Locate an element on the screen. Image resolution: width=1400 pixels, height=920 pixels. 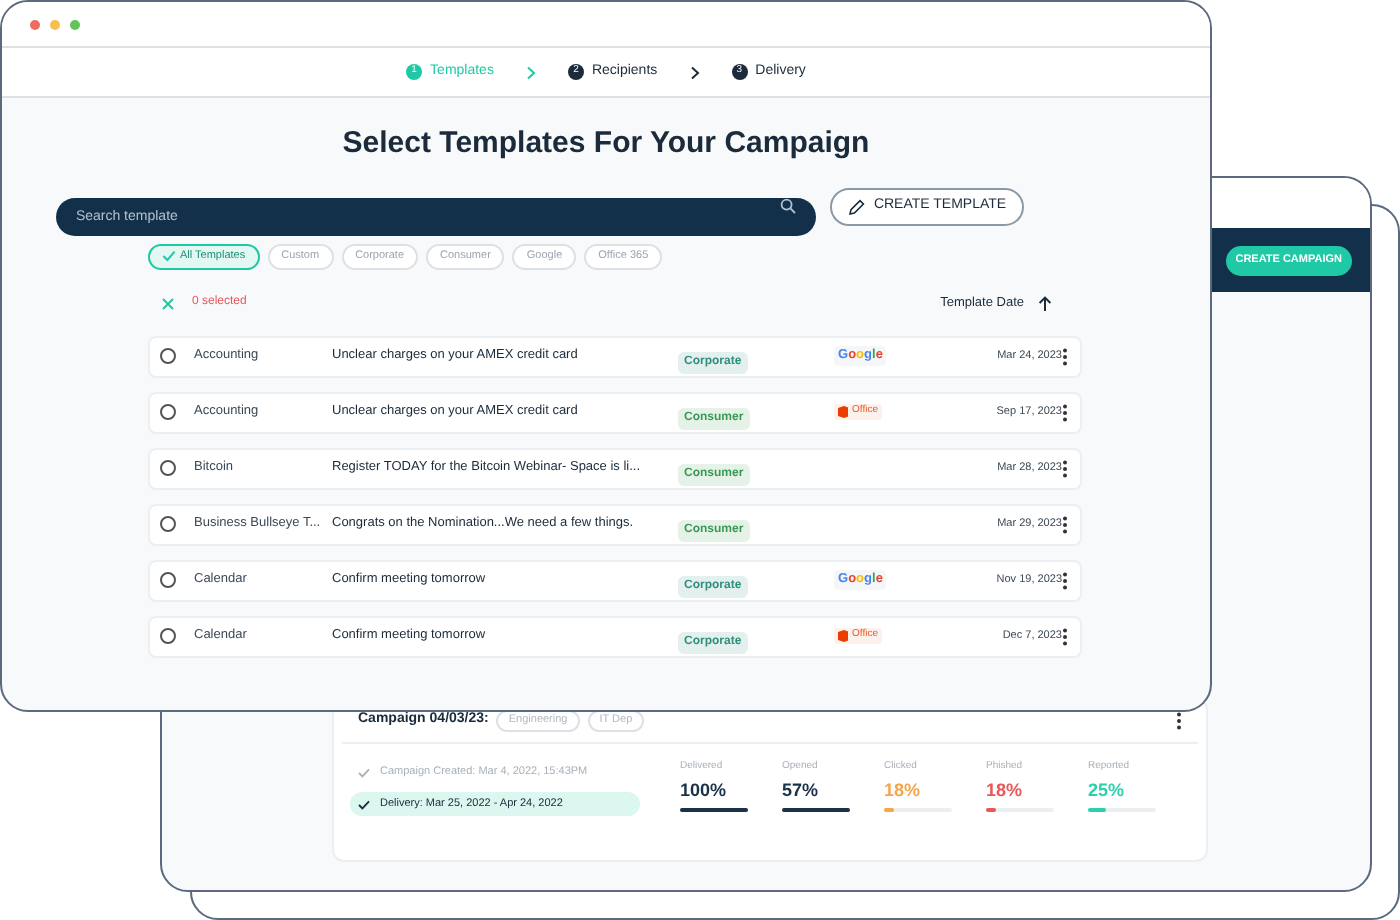
pencil-icon is located at coordinates (856, 206).